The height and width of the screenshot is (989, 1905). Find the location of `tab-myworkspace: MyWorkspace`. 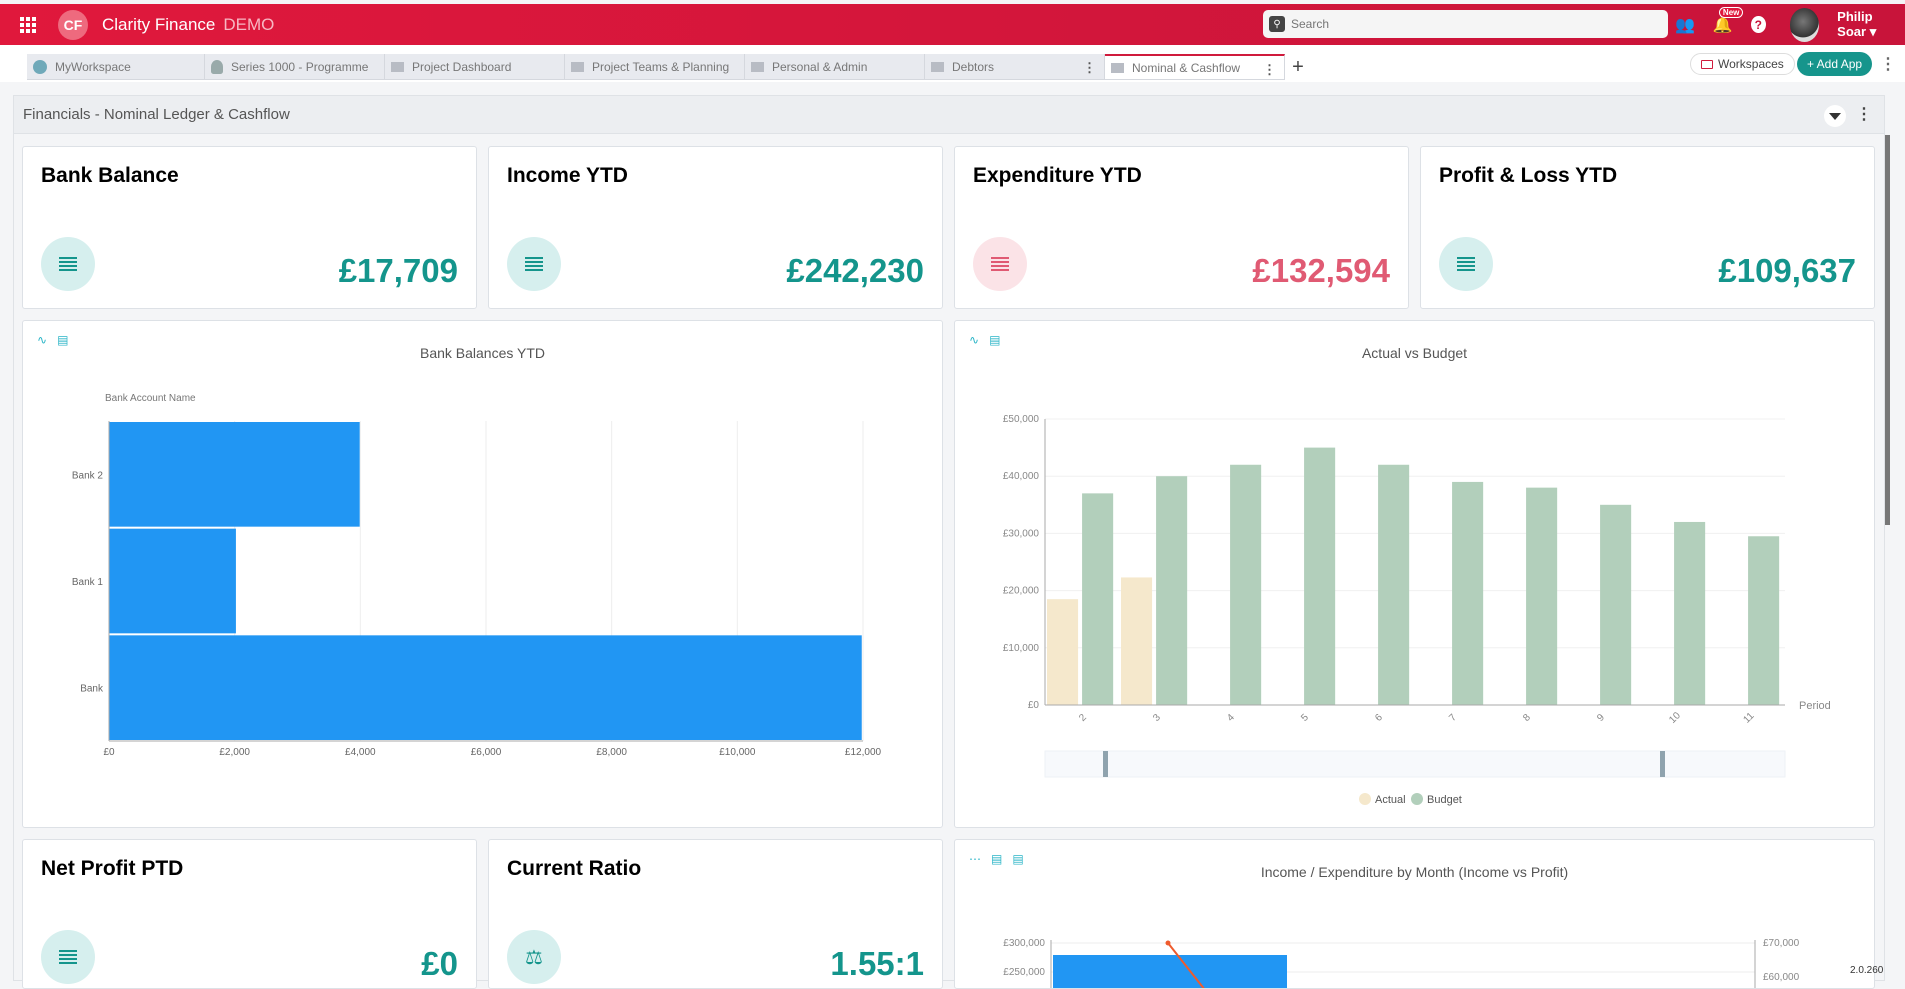

tab-myworkspace: MyWorkspace is located at coordinates (116, 67).